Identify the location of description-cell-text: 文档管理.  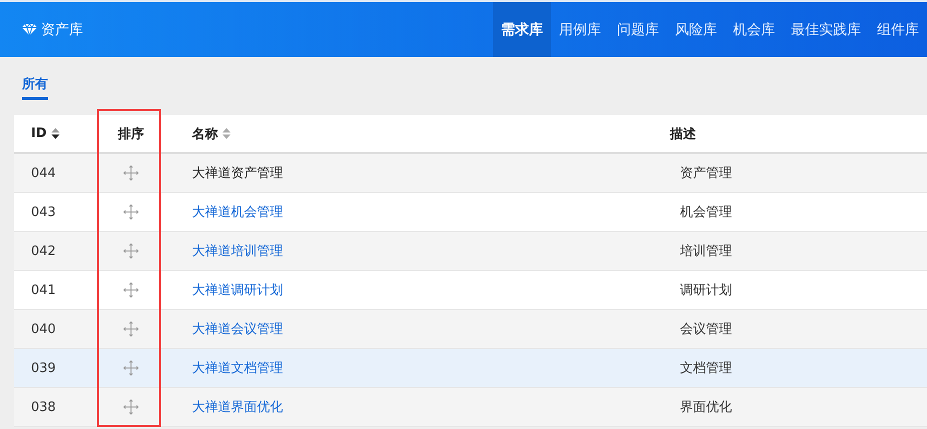
(706, 368).